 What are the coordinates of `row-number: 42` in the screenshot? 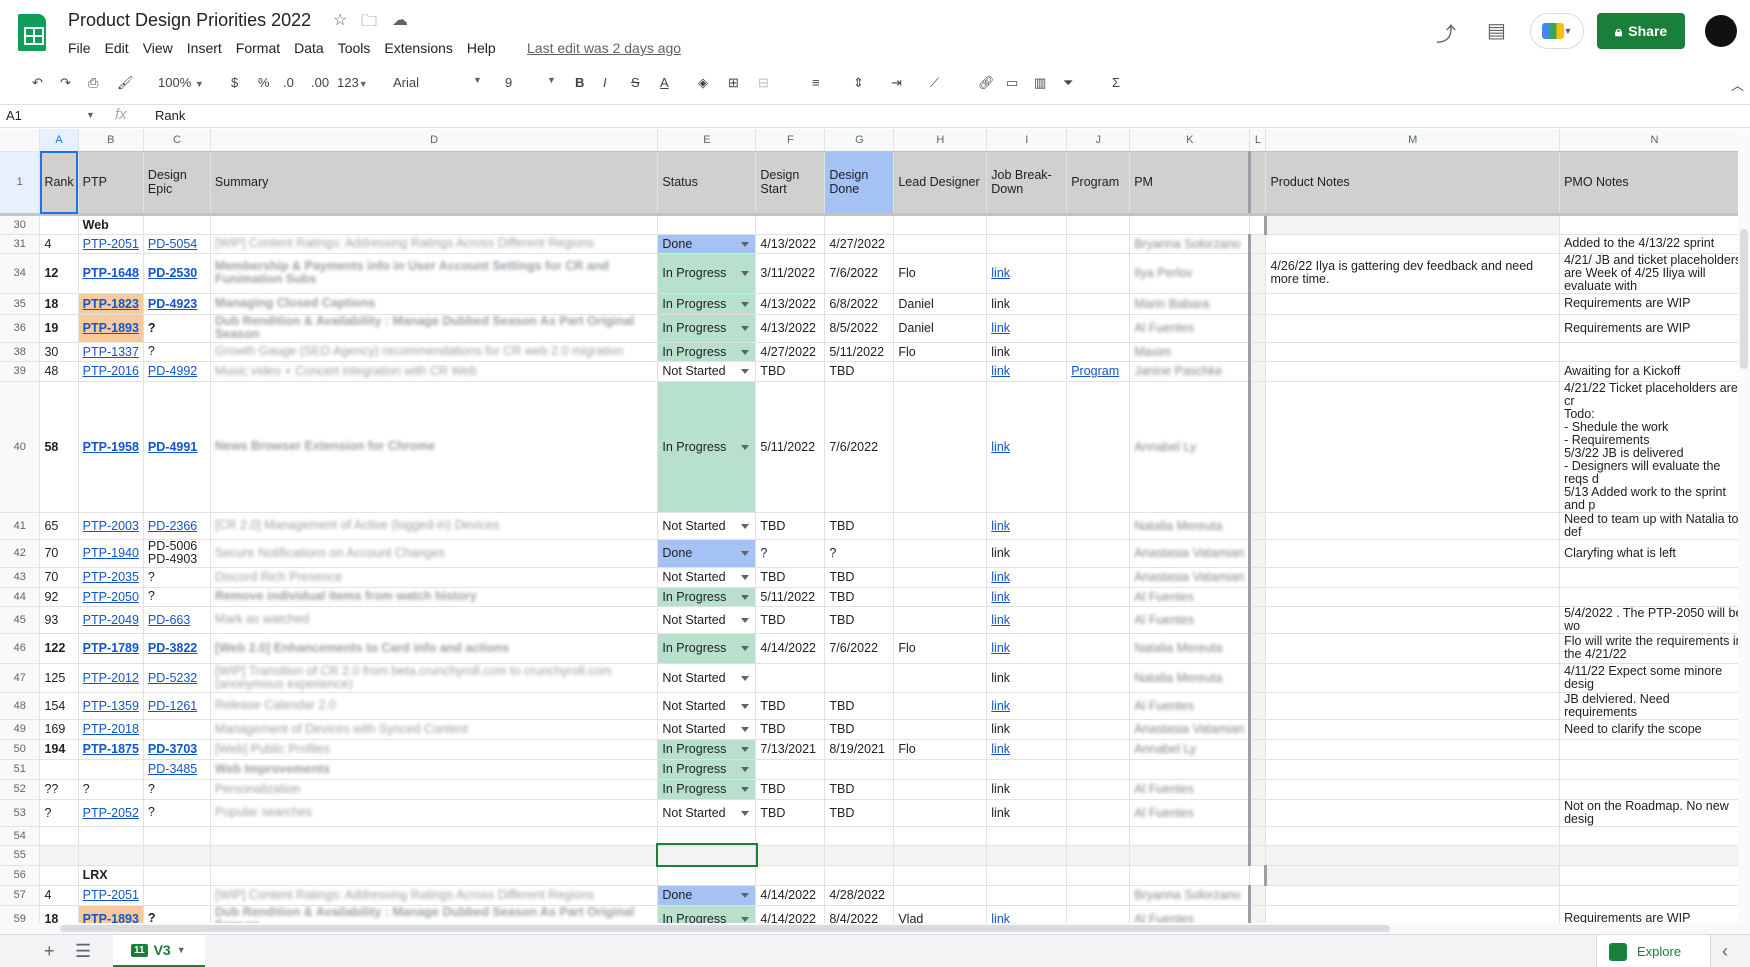 It's located at (20, 553).